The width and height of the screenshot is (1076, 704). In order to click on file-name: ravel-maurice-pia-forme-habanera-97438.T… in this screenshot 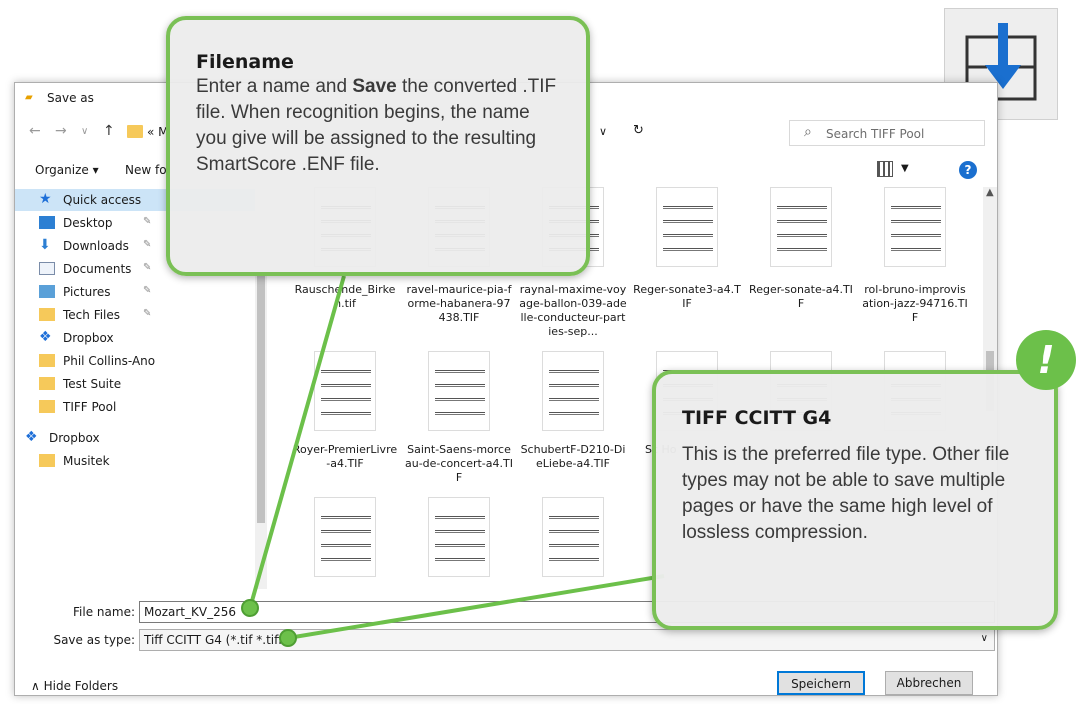, I will do `click(459, 303)`.